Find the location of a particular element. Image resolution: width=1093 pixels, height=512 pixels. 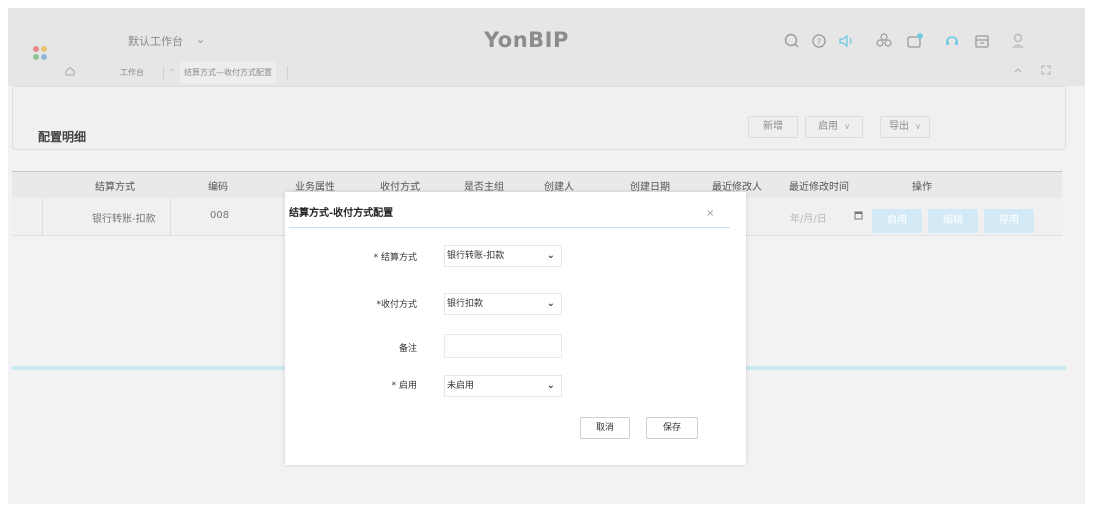

remark-input is located at coordinates (503, 346).